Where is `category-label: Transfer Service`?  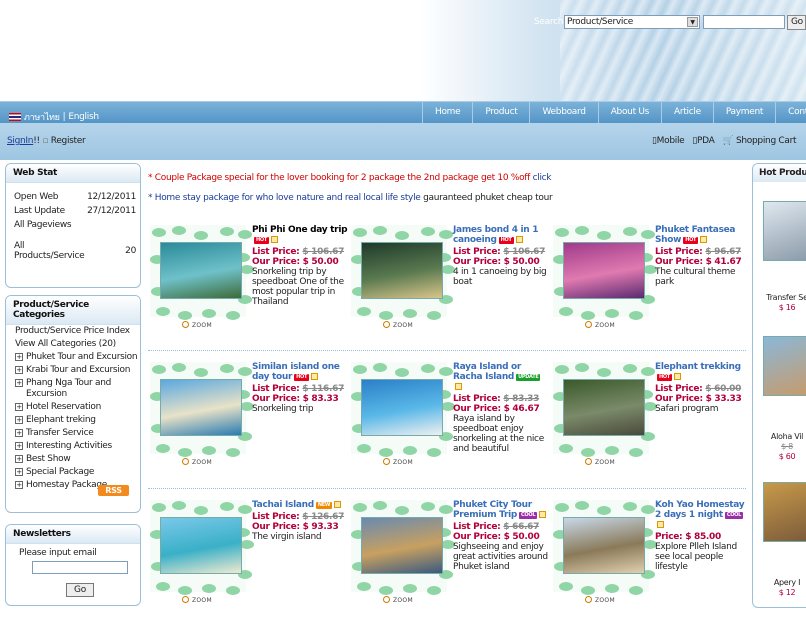
category-label: Transfer Service is located at coordinates (60, 433).